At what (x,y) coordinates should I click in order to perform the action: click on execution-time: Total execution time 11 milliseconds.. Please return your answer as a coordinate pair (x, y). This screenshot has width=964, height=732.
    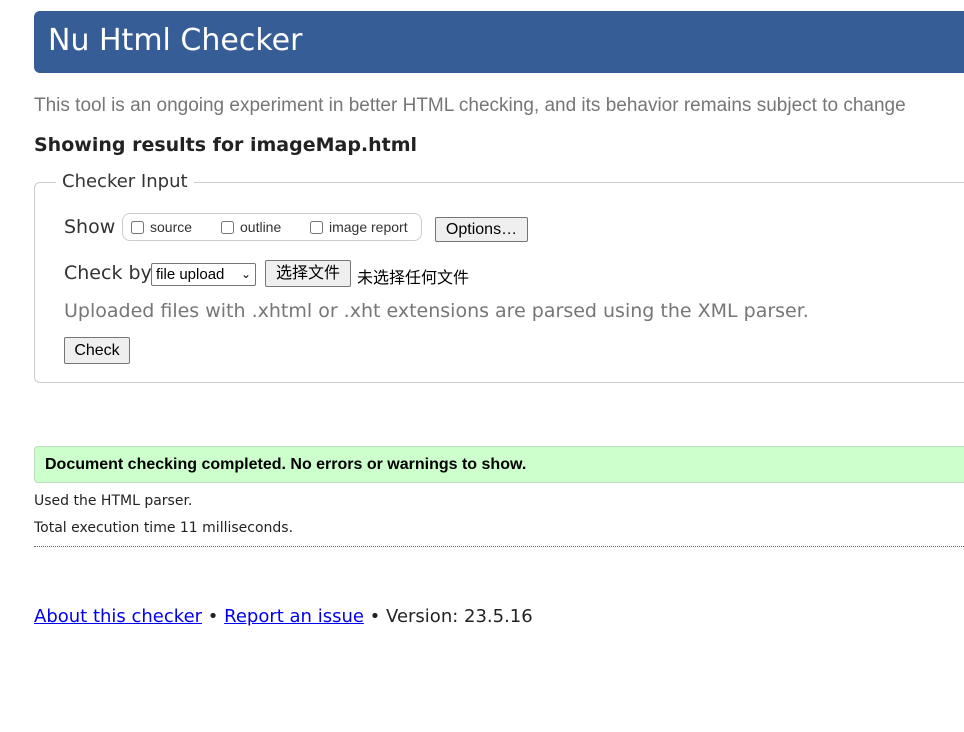
    Looking at the image, I should click on (164, 528).